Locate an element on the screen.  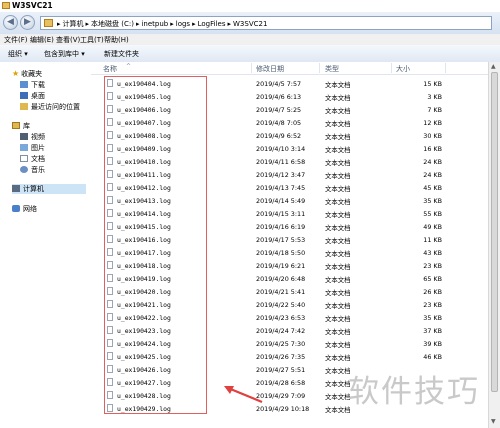
file-size: 30 KB is located at coordinates (432, 136).